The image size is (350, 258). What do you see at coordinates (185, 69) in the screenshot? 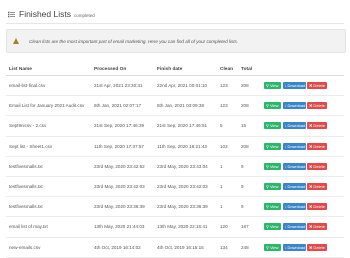
I see `col-header-finish-date: Finish date` at bounding box center [185, 69].